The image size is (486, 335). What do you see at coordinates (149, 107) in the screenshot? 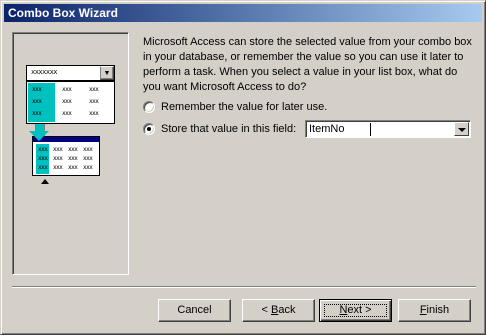
I see `remember-value-radio` at bounding box center [149, 107].